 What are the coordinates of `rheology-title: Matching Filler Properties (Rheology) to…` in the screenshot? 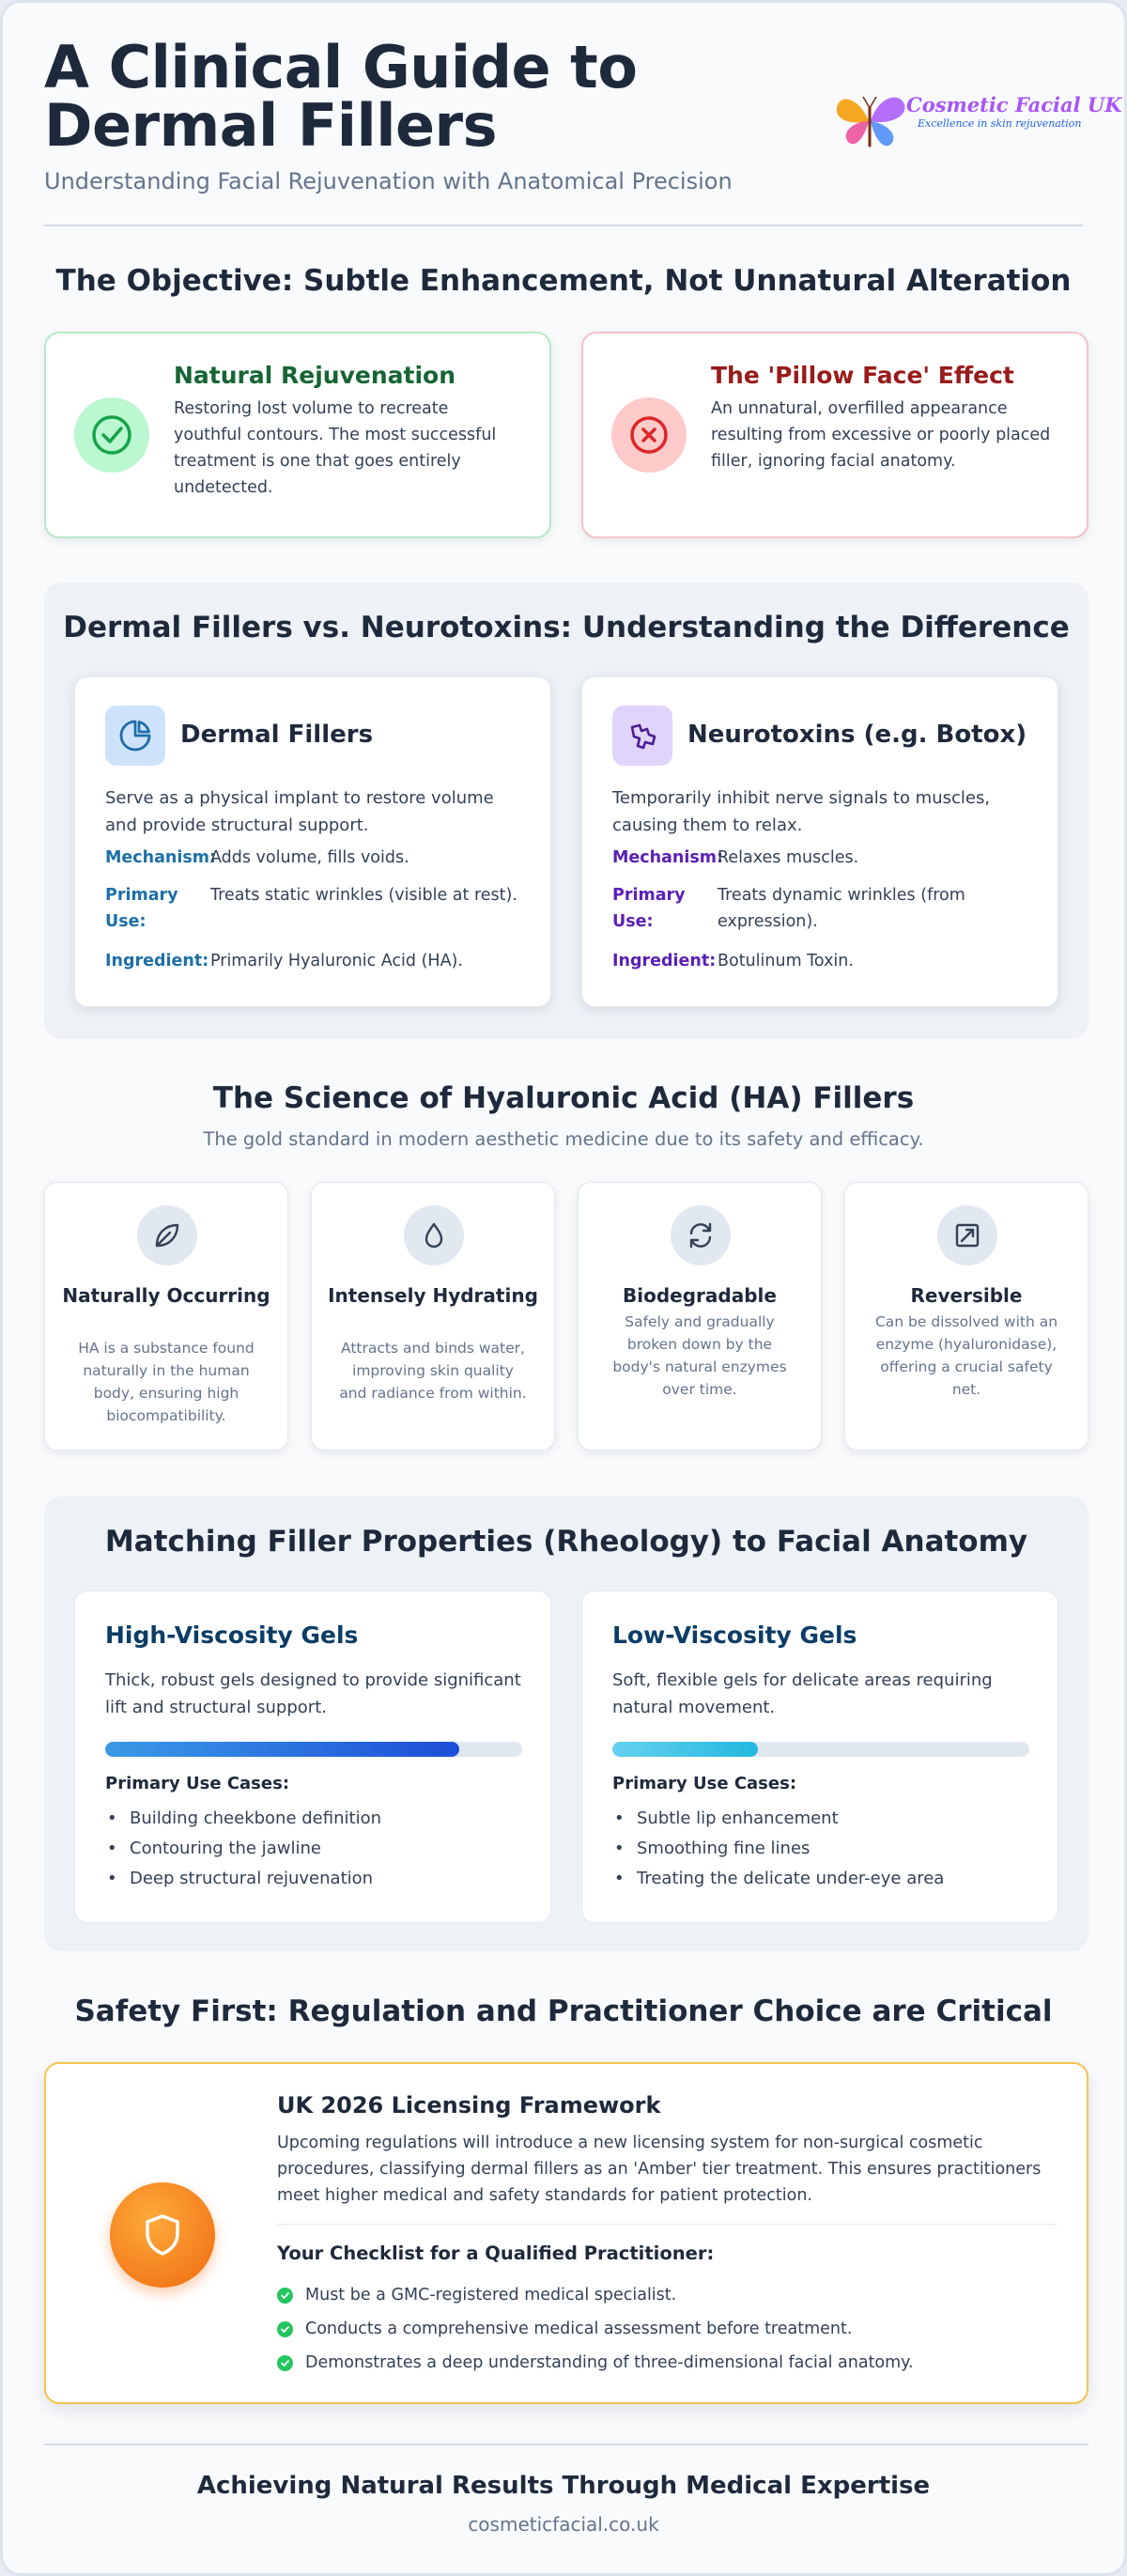 It's located at (566, 1542).